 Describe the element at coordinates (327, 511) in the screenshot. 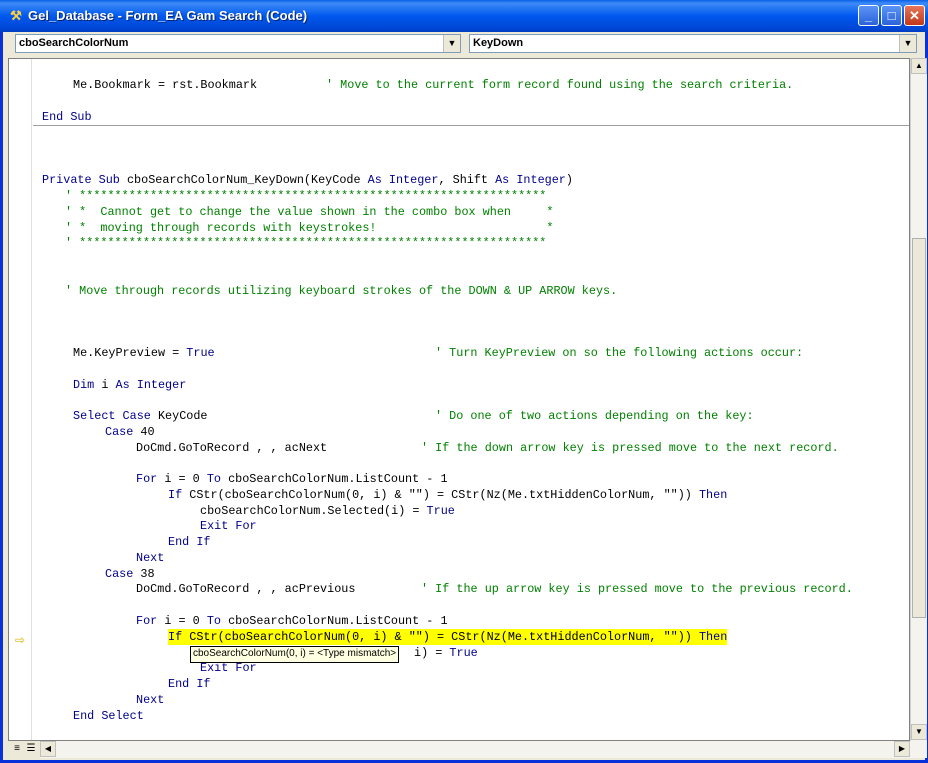

I see `code-line: cboSearchColorNum.Selected(i) = True` at that location.